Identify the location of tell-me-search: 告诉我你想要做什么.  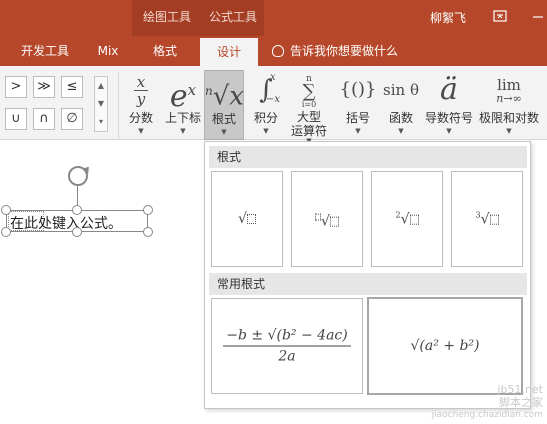
(335, 51).